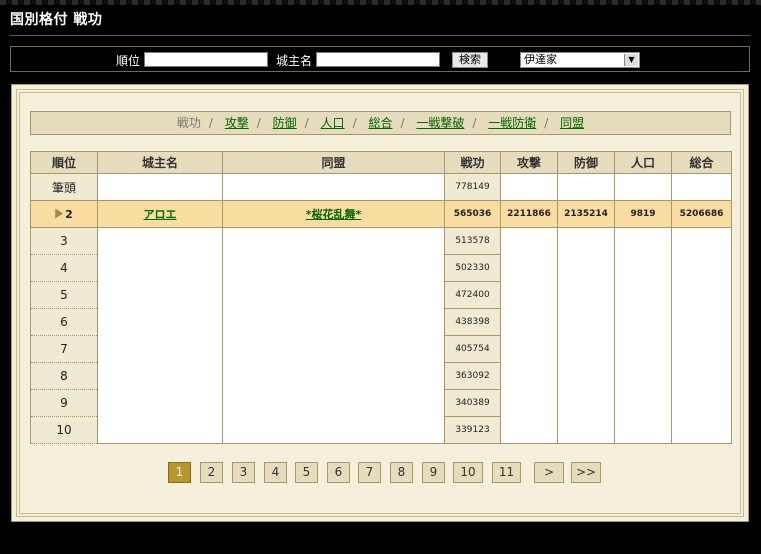  What do you see at coordinates (472, 268) in the screenshot?
I see `war-merit-cell: 502330` at bounding box center [472, 268].